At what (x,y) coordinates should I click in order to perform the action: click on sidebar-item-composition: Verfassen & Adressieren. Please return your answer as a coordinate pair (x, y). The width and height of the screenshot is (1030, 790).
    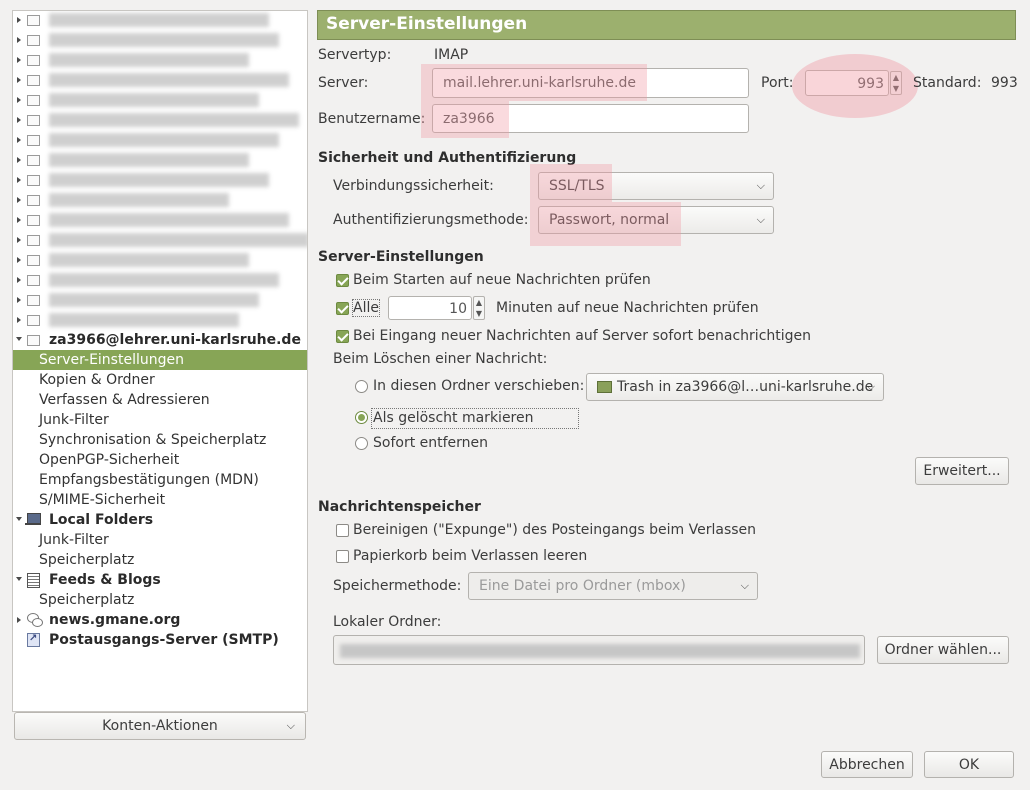
    Looking at the image, I should click on (160, 400).